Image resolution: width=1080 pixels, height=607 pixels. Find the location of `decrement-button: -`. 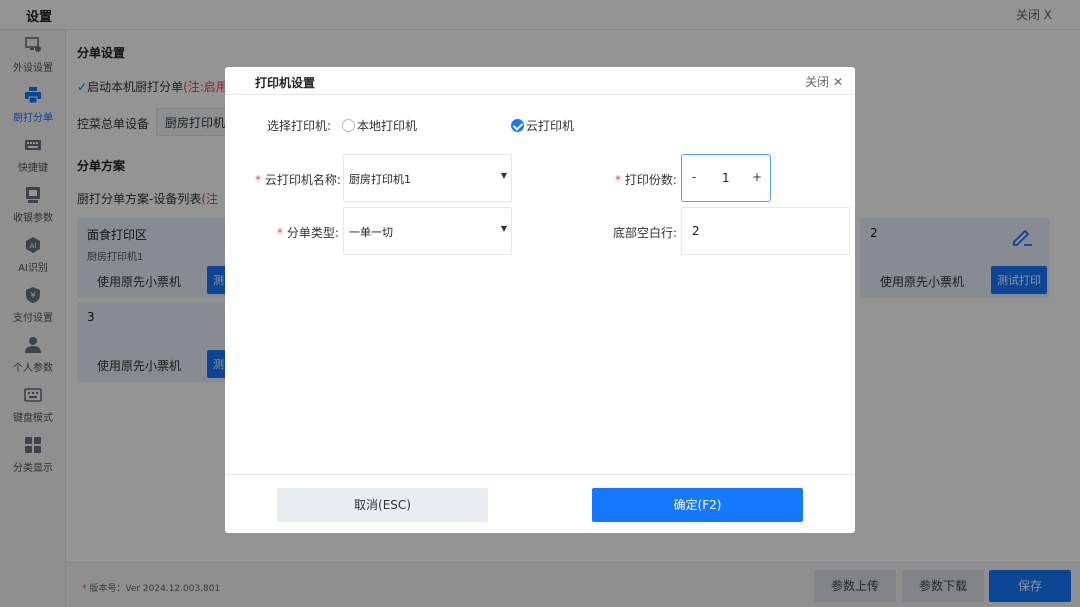

decrement-button: - is located at coordinates (694, 177).